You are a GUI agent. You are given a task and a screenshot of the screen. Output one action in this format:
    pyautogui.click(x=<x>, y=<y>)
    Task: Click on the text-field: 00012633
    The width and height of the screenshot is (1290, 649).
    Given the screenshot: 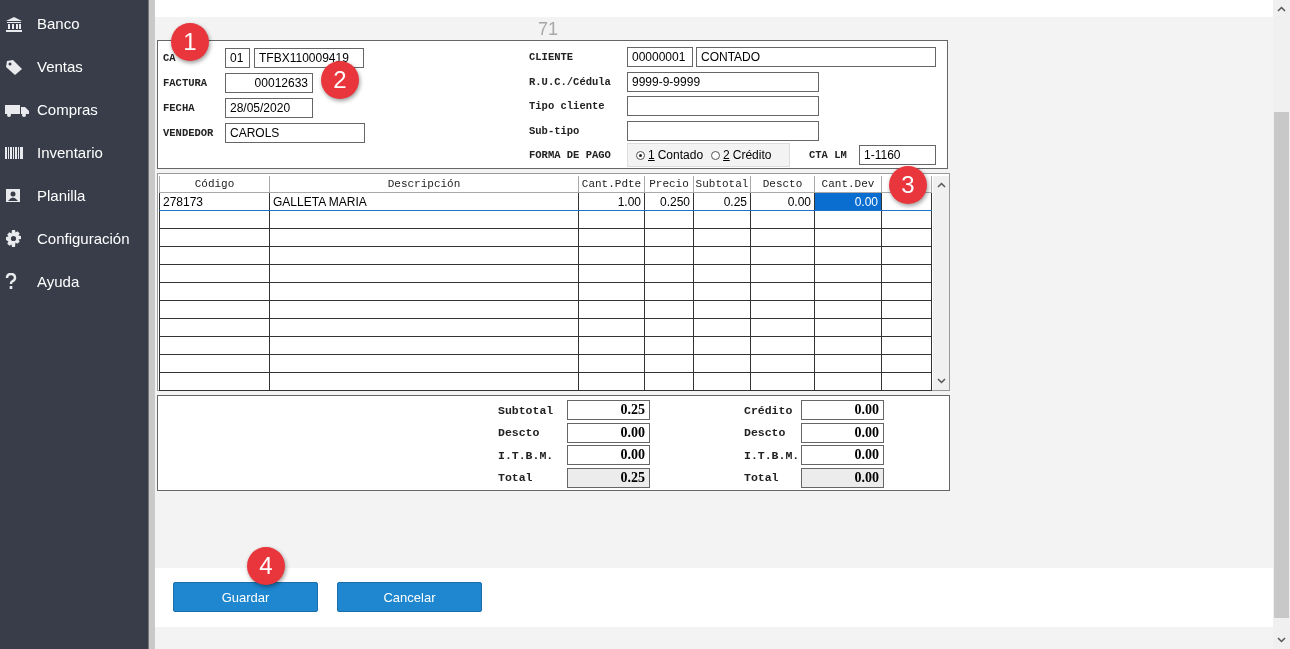 What is the action you would take?
    pyautogui.click(x=269, y=82)
    